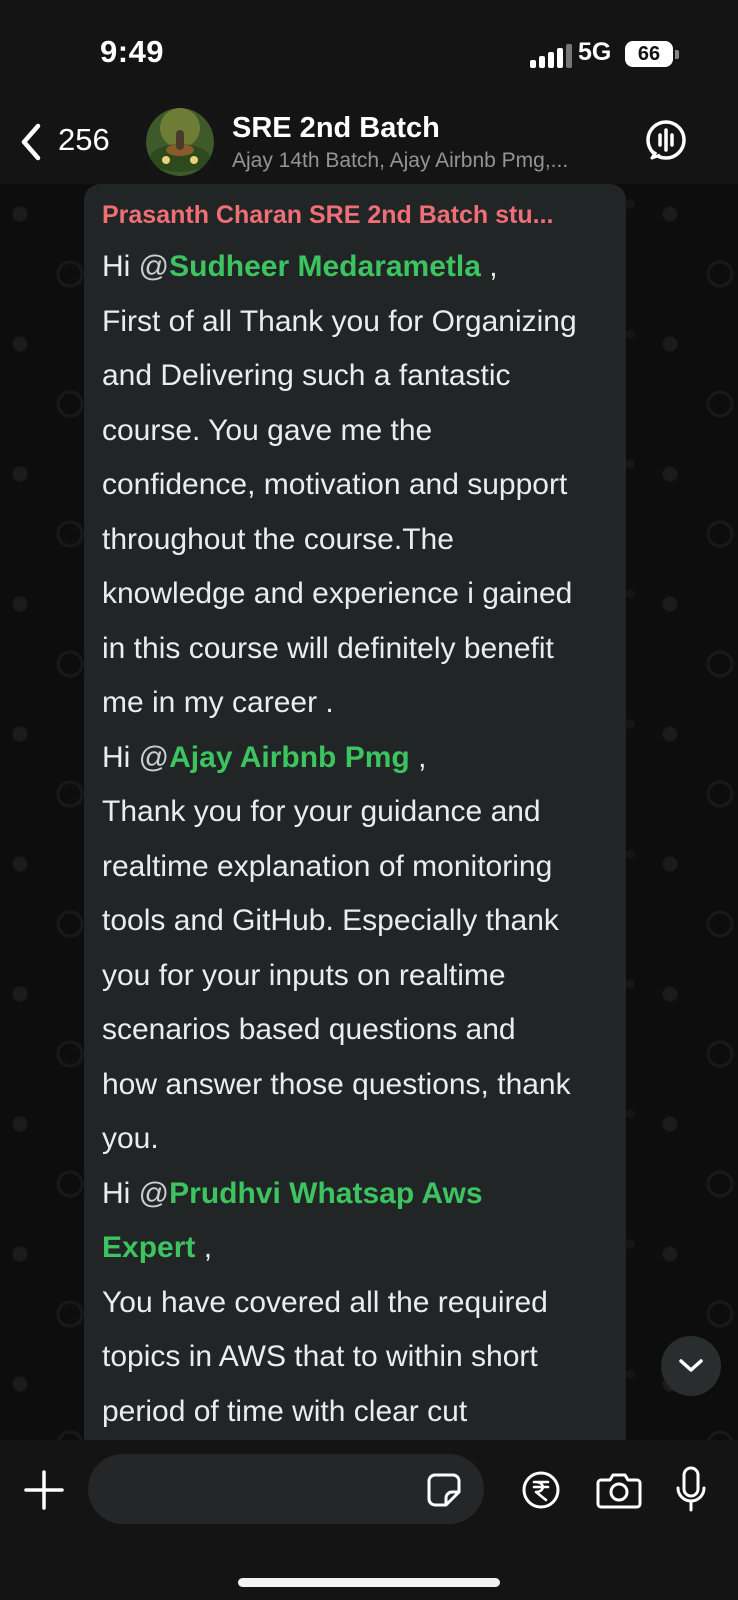 Image resolution: width=738 pixels, height=1600 pixels. What do you see at coordinates (309, 1029) in the screenshot?
I see `message-text-line: scenarios based questions and` at bounding box center [309, 1029].